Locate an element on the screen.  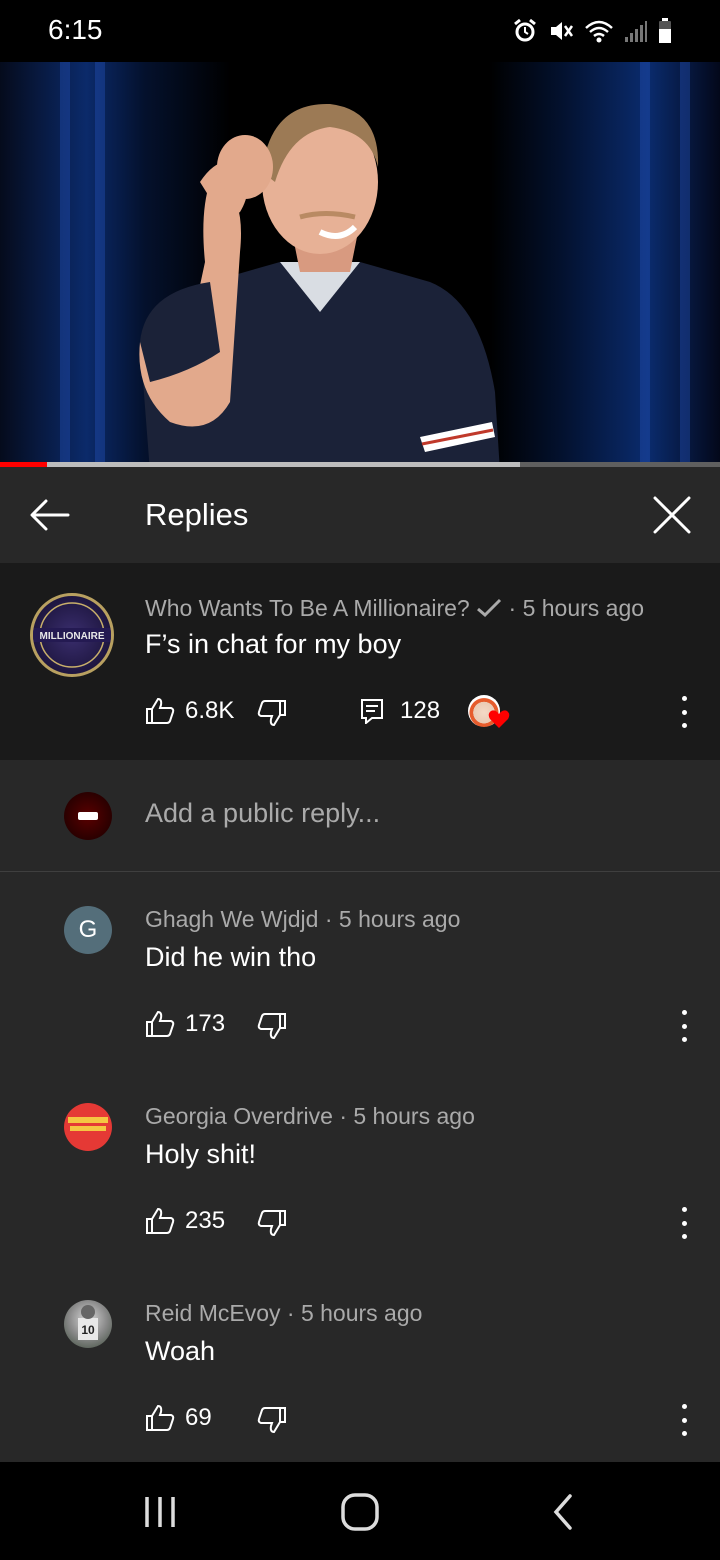
signal-icon is located at coordinates (636, 31).